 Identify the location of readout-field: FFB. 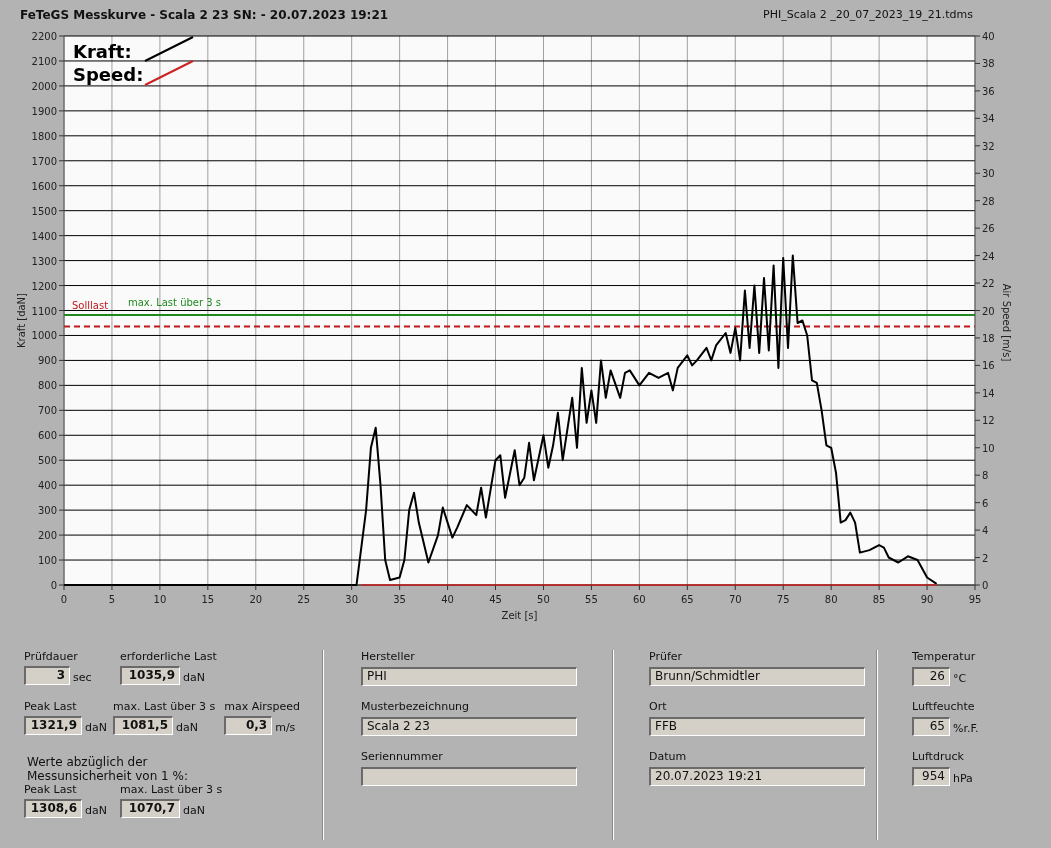
(757, 726).